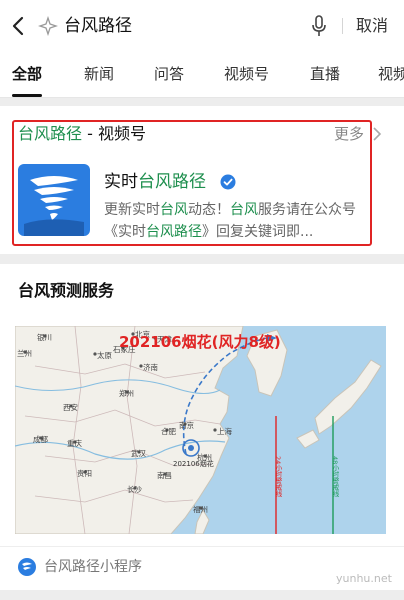 The image size is (404, 600). Describe the element at coordinates (246, 74) in the screenshot. I see `tab-channels: 视频号` at that location.